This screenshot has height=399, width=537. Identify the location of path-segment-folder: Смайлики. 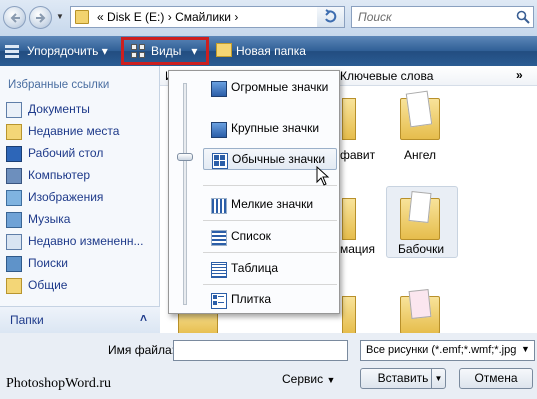
(203, 17).